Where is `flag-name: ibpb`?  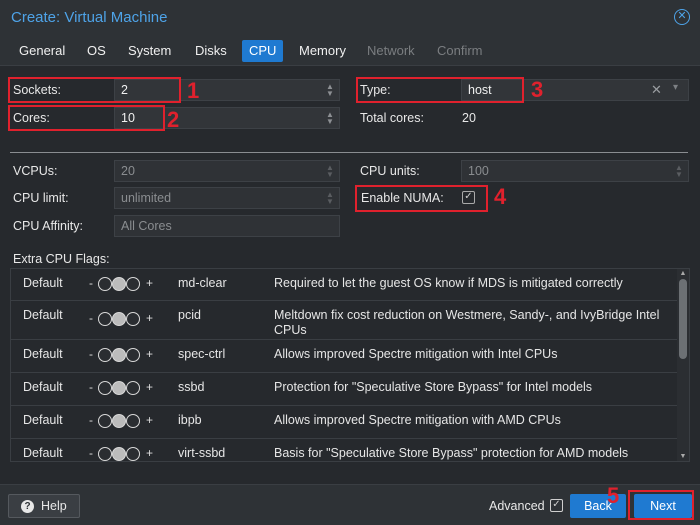 flag-name: ibpb is located at coordinates (190, 420).